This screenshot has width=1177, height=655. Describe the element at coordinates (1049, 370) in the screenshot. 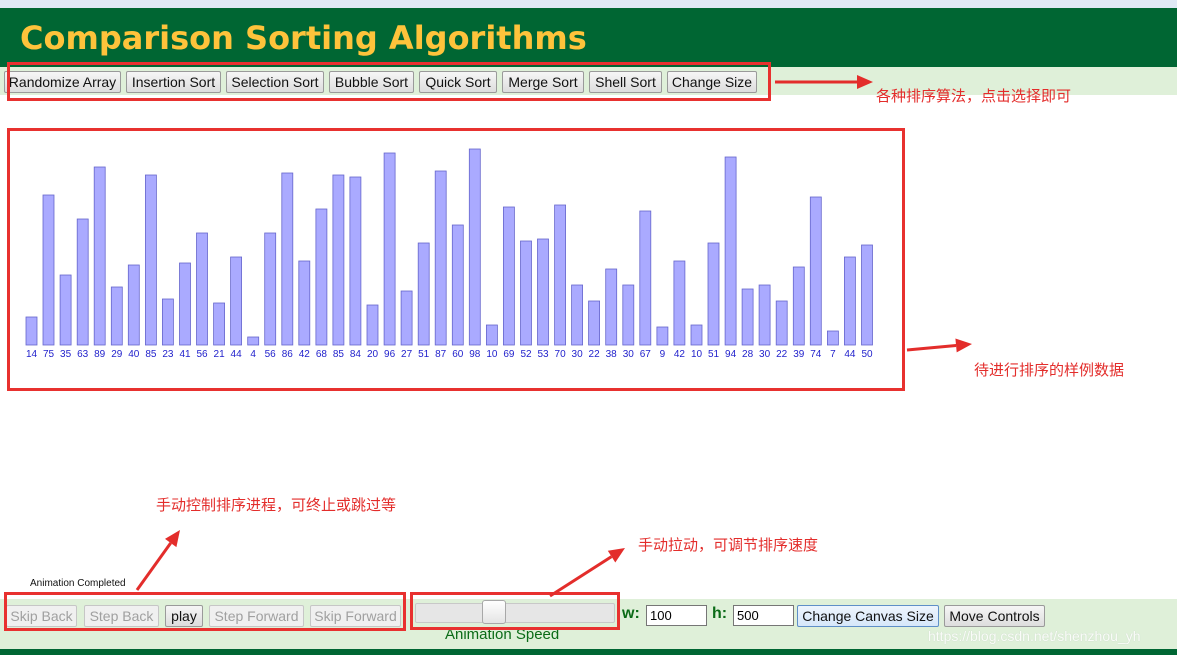

I see `sample-data-annotation: 待进行排序的样例数据` at that location.